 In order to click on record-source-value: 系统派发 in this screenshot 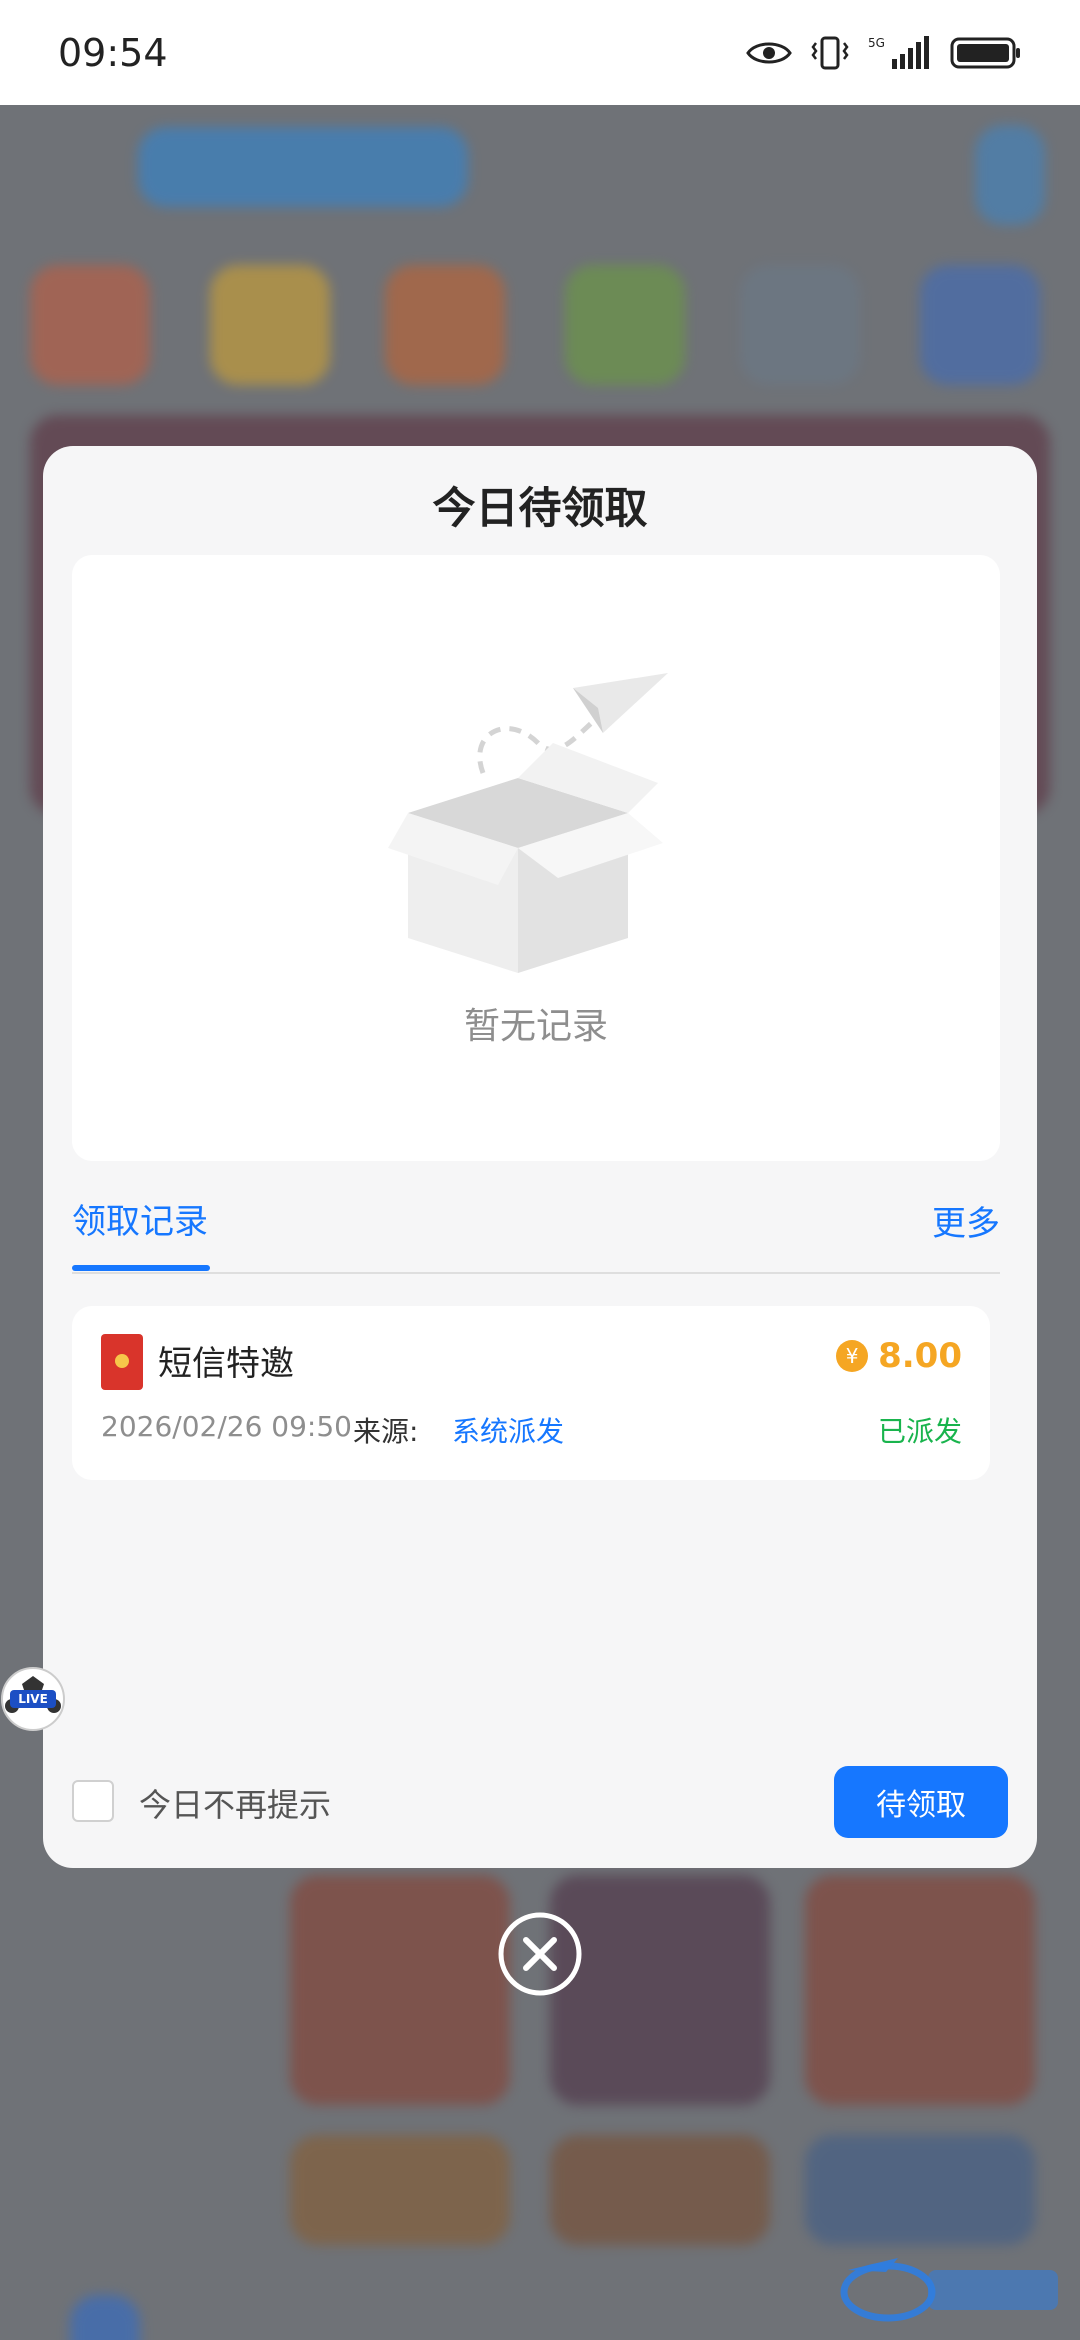, I will do `click(508, 1431)`.